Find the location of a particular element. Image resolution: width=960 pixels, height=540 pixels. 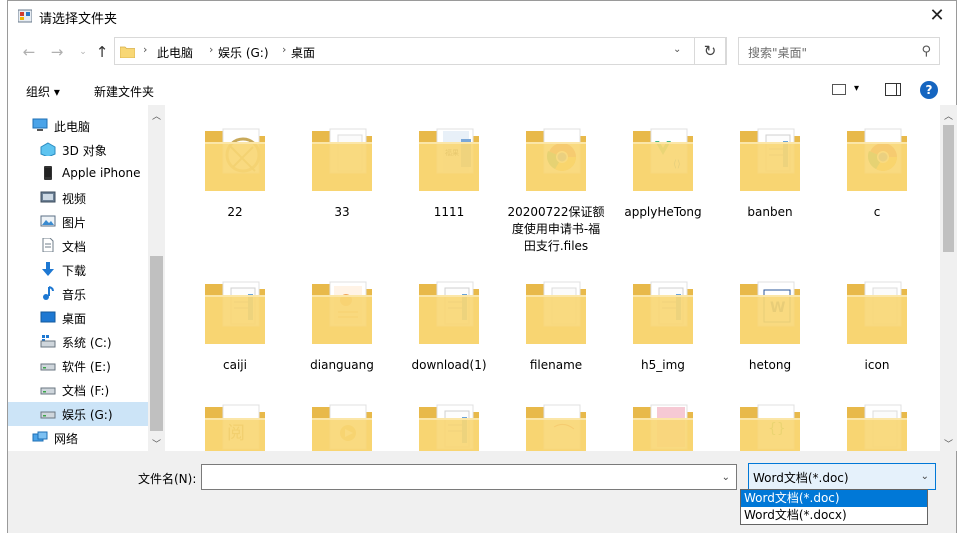

sidebar-item-label: 文档 is located at coordinates (74, 247).